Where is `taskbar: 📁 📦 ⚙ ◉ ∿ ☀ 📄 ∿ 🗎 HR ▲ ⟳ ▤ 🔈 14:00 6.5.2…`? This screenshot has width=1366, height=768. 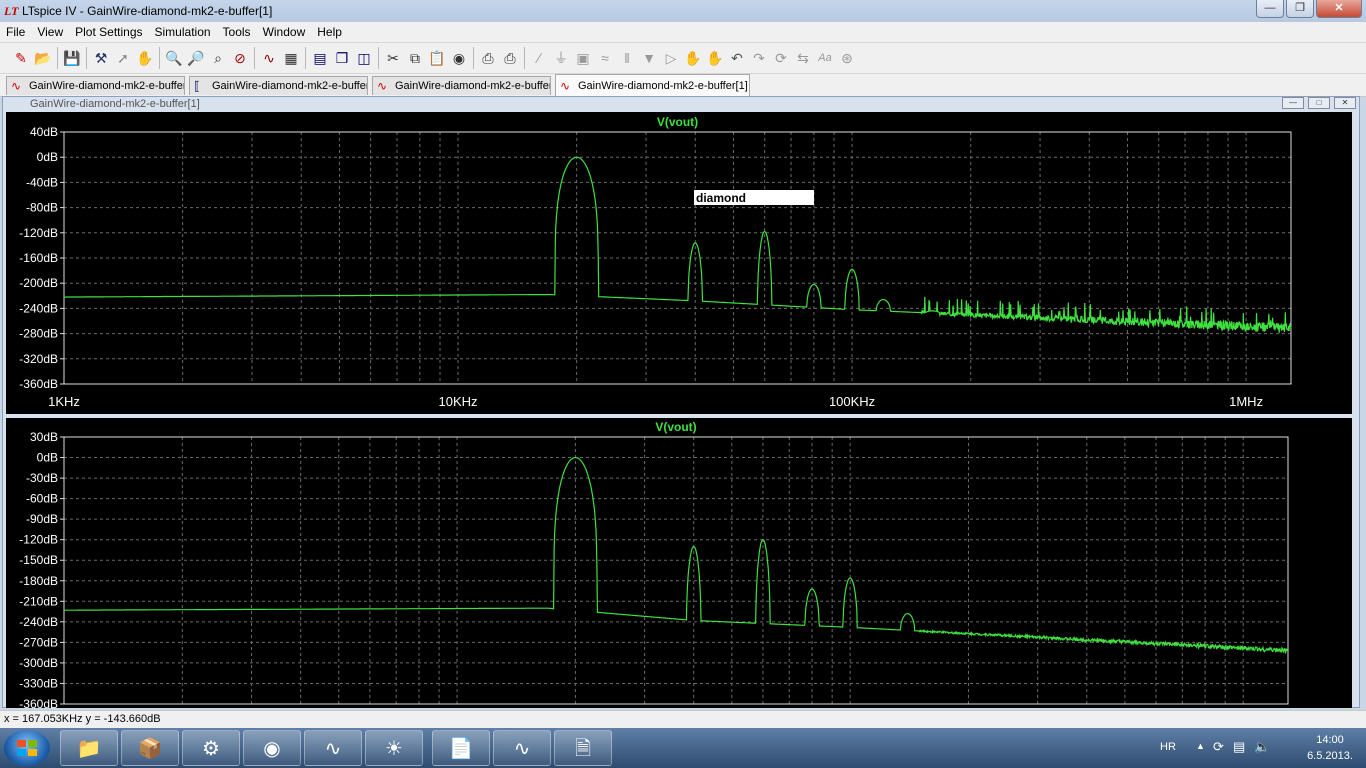 taskbar: 📁 📦 ⚙ ◉ ∿ ☀ 📄 ∿ 🗎 HR ▲ ⟳ ▤ 🔈 14:00 6.5.2… is located at coordinates (683, 748).